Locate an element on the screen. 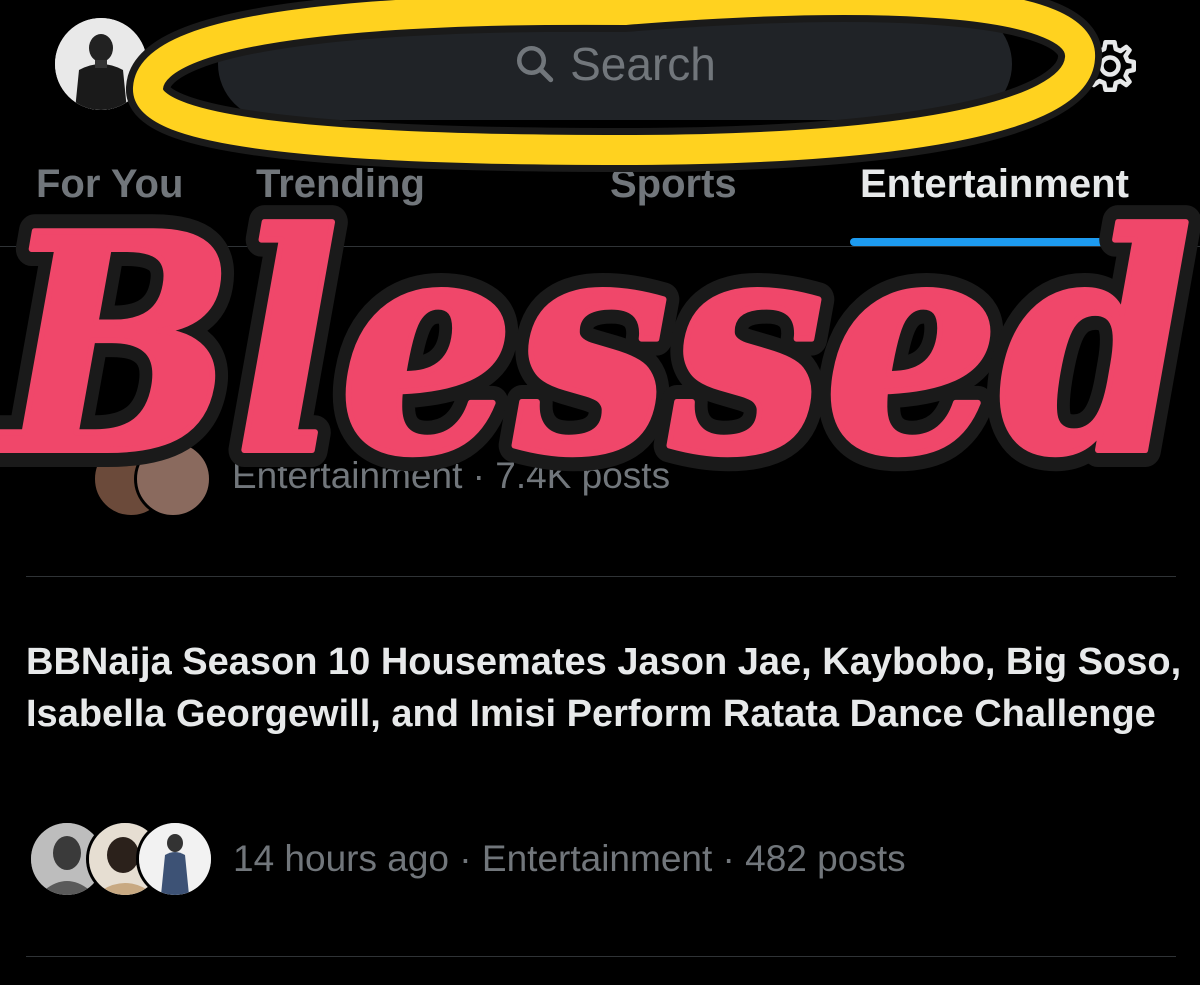 The image size is (1200, 985). active-tab-indicator is located at coordinates (997, 242).